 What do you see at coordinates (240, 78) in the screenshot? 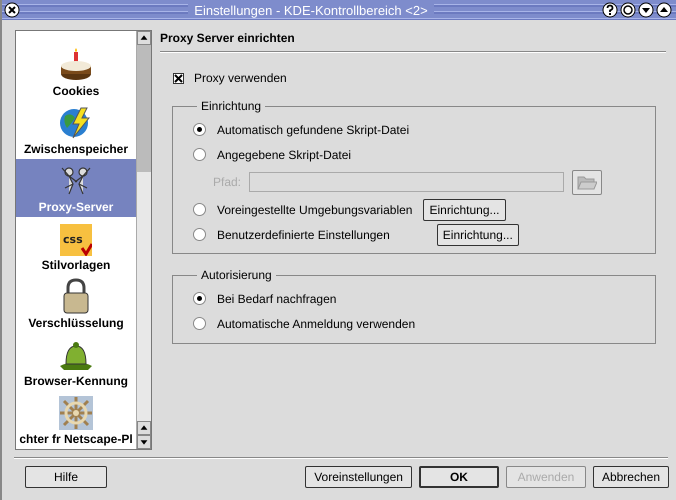
I see `checkbox-label: Proxy verwenden` at bounding box center [240, 78].